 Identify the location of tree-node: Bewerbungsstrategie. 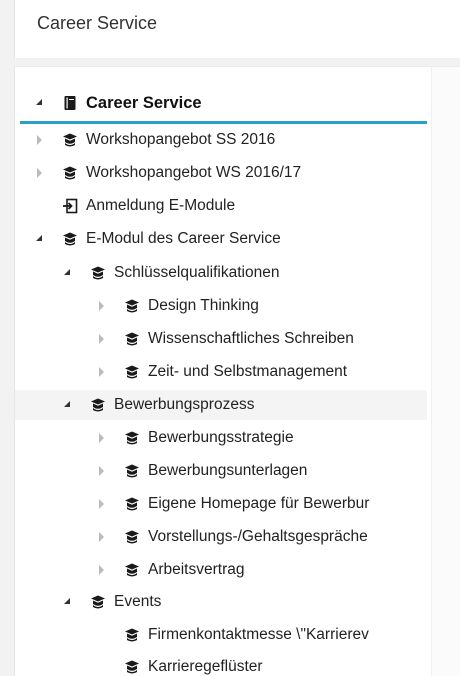
(221, 438).